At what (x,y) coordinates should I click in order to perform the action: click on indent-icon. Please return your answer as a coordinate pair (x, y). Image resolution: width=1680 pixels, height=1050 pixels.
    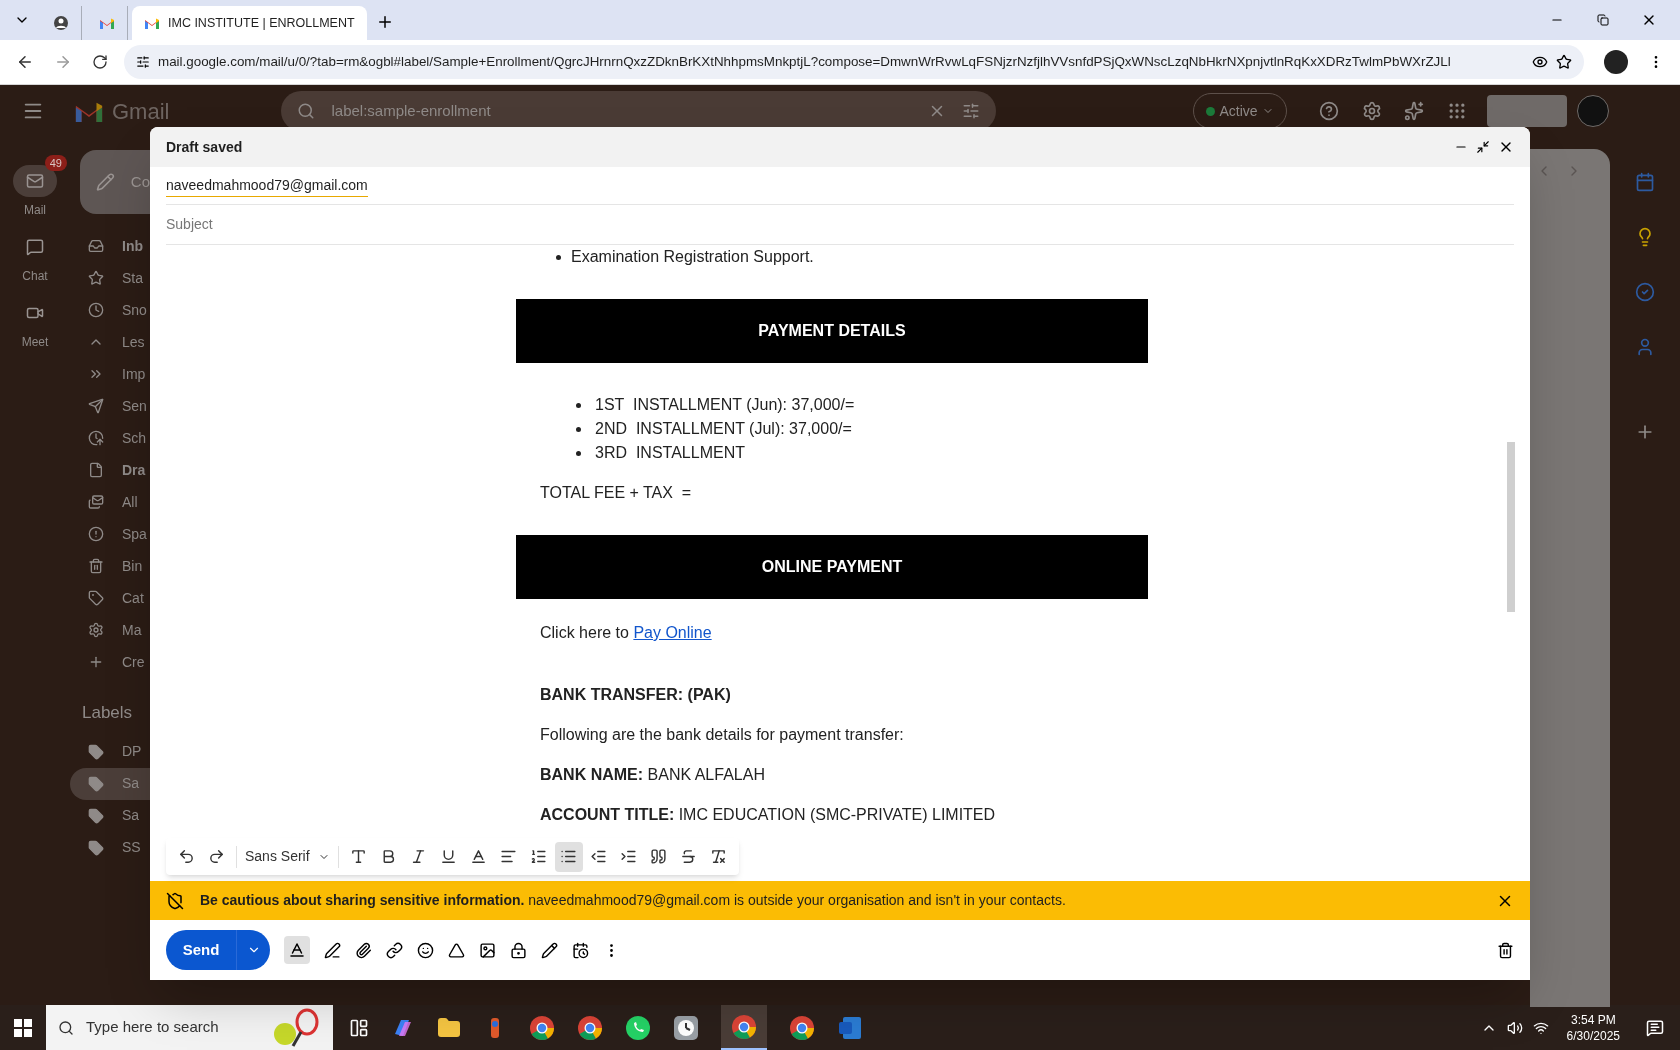
    Looking at the image, I should click on (629, 856).